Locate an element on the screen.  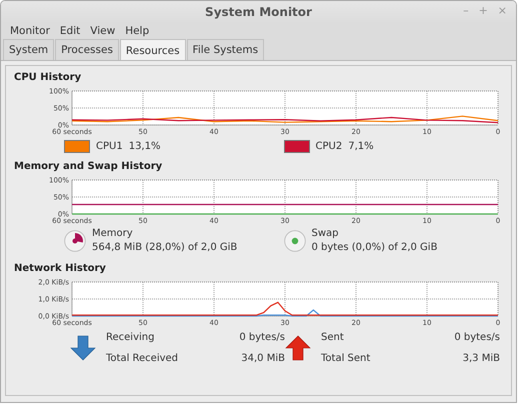
legend-label: CPU2 is located at coordinates (329, 146).